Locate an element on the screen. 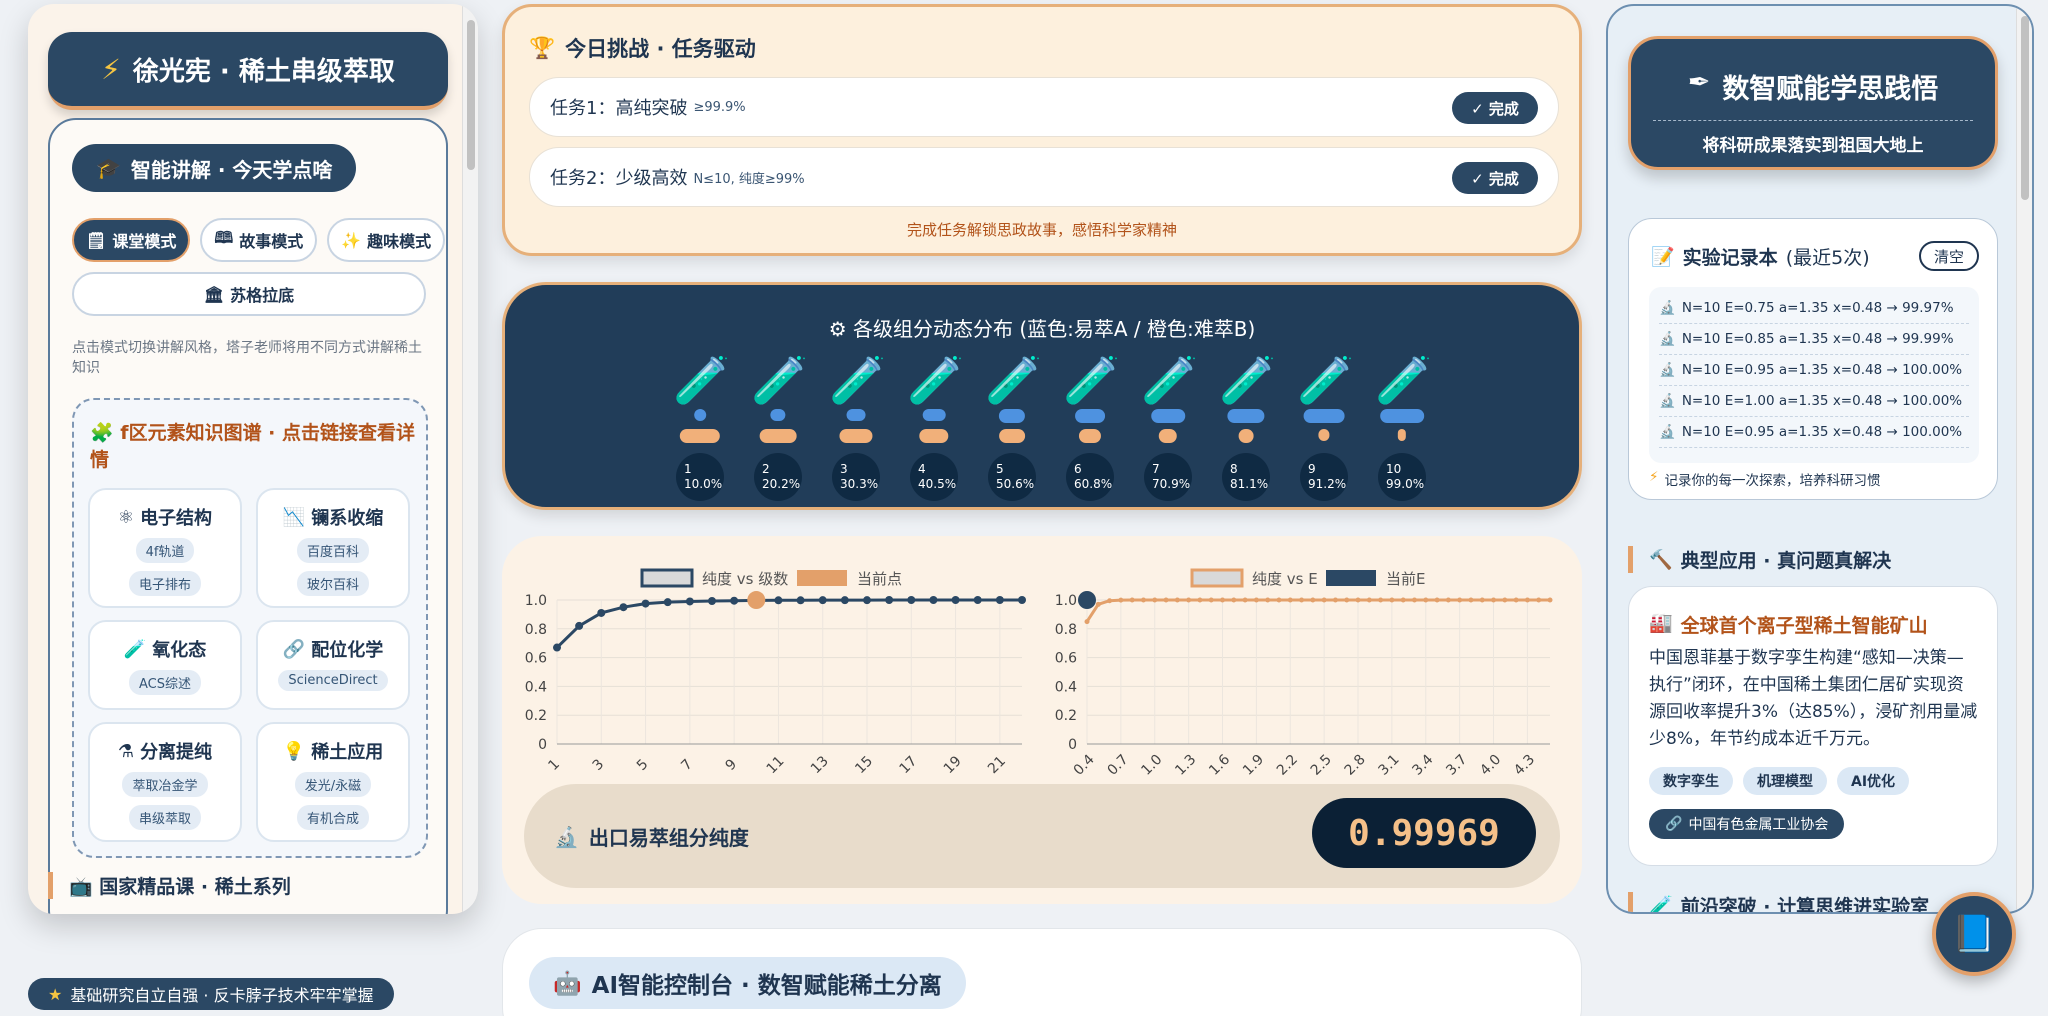  stage-label: 10 99.0% is located at coordinates (1402, 477).